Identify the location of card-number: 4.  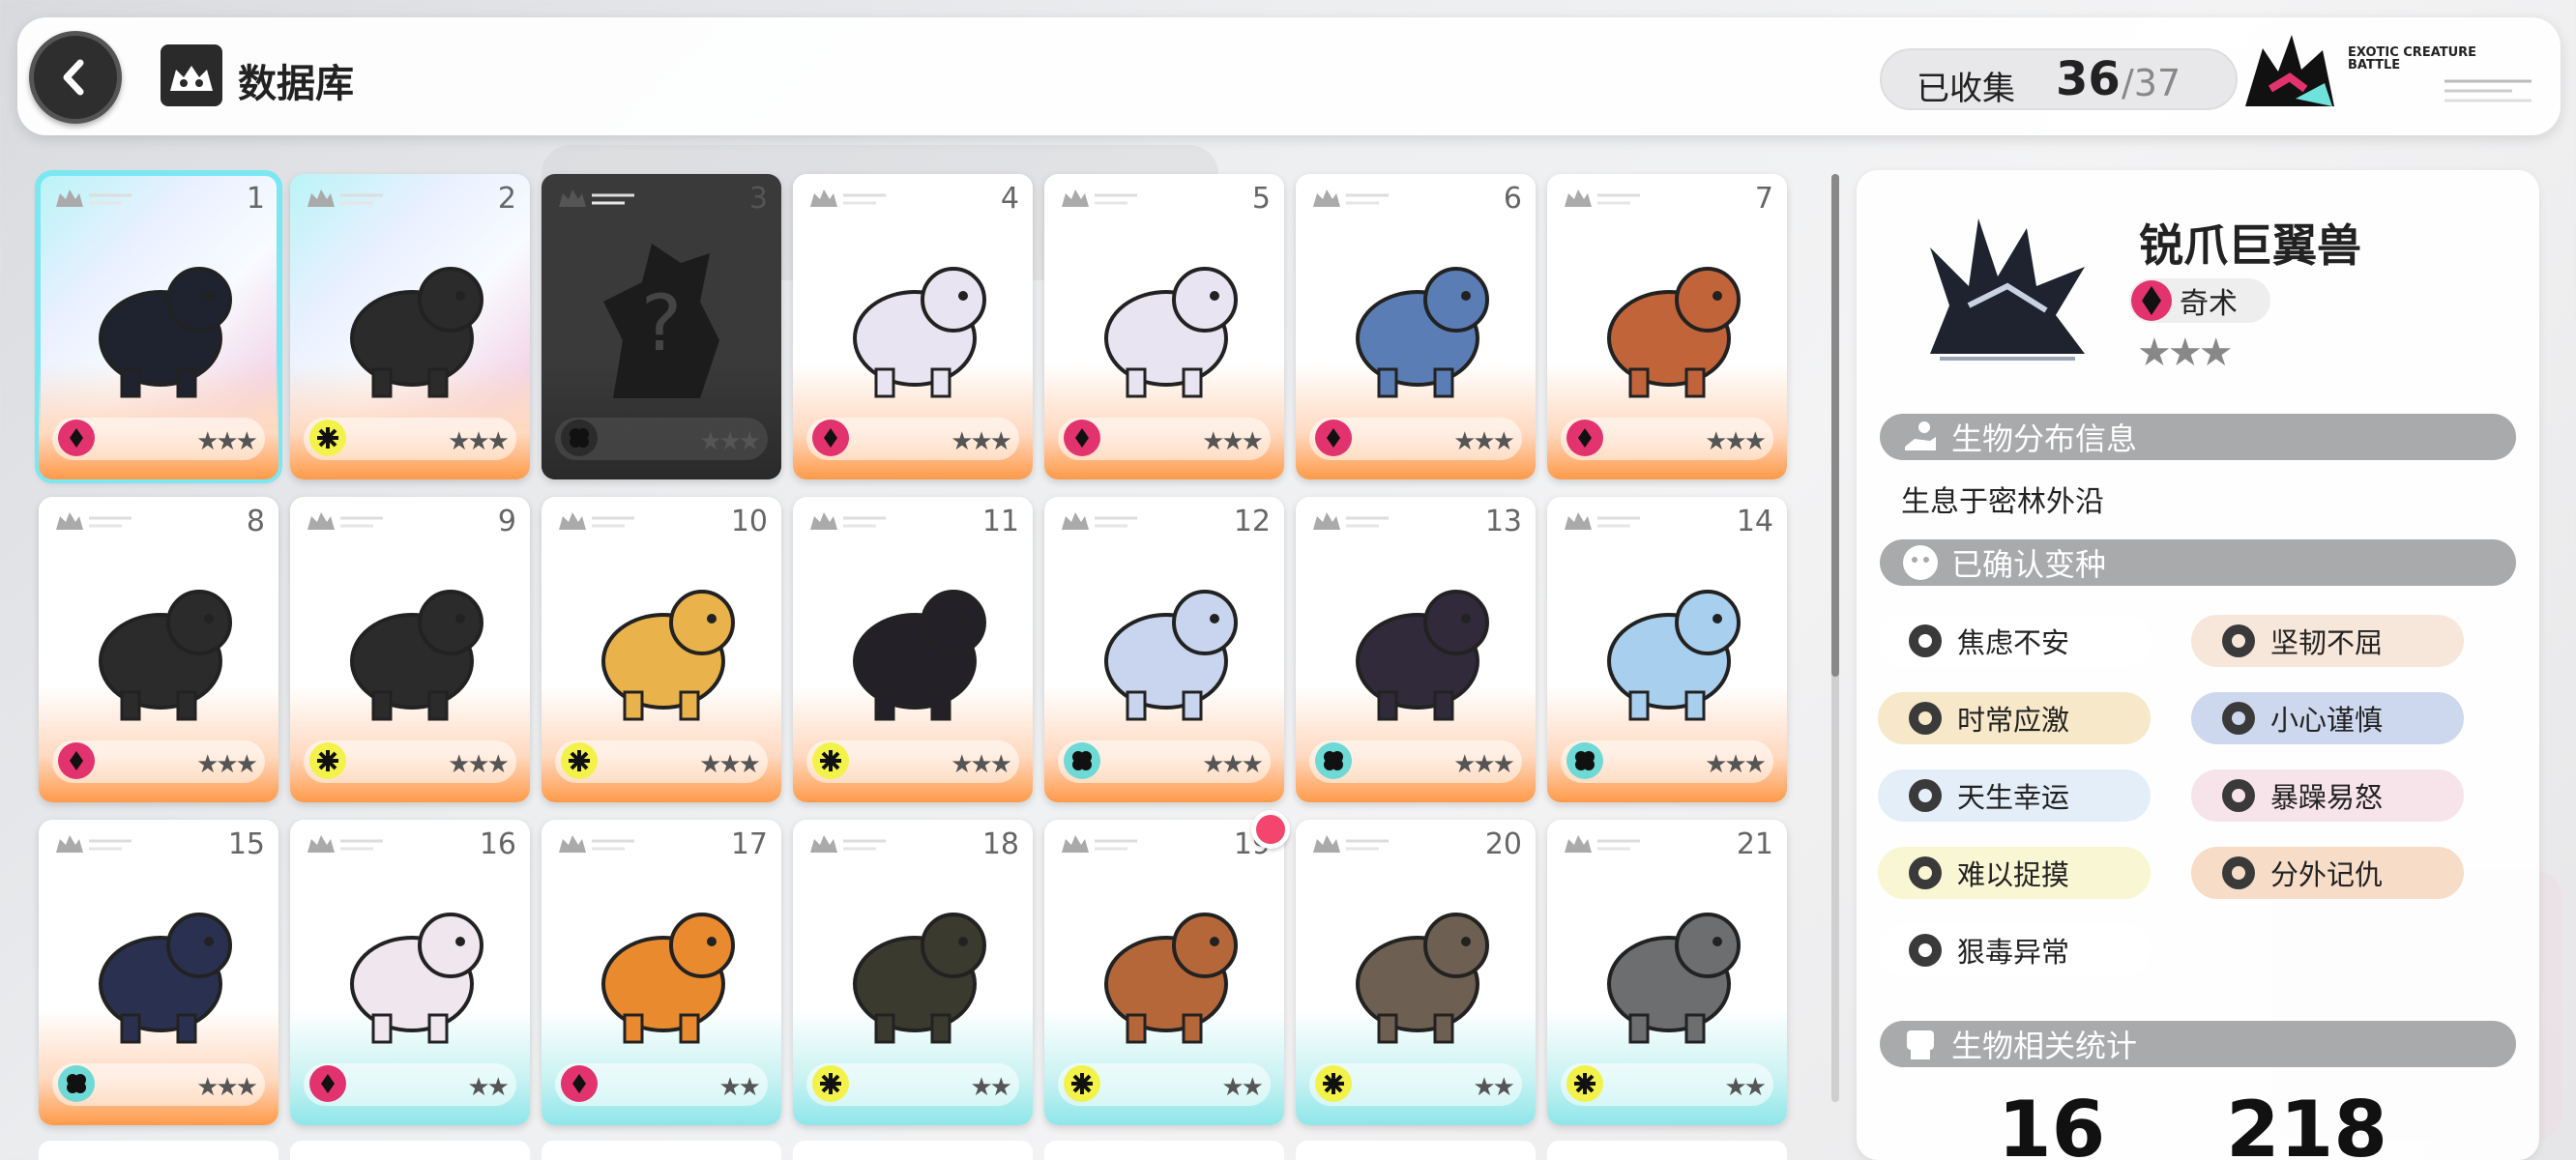
(1009, 199).